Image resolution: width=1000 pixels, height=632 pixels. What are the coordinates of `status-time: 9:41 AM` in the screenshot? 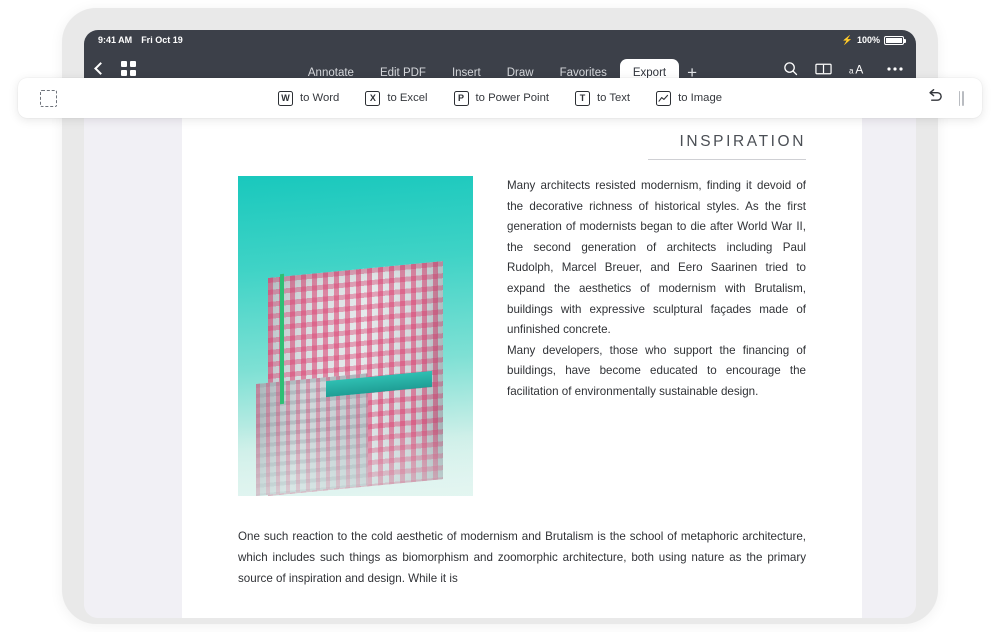 It's located at (115, 40).